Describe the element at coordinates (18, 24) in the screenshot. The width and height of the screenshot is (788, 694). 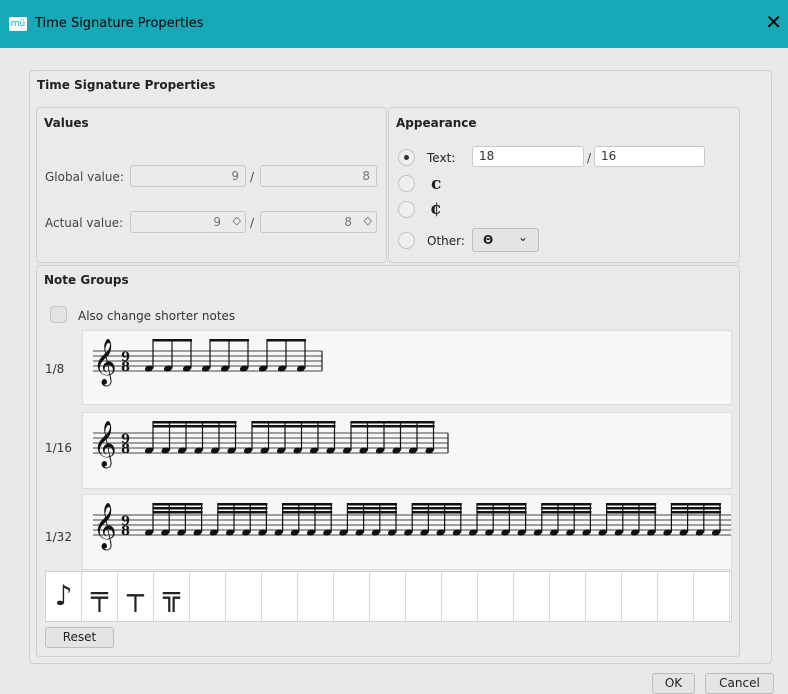
I see `musescore-app-icon: mü` at that location.